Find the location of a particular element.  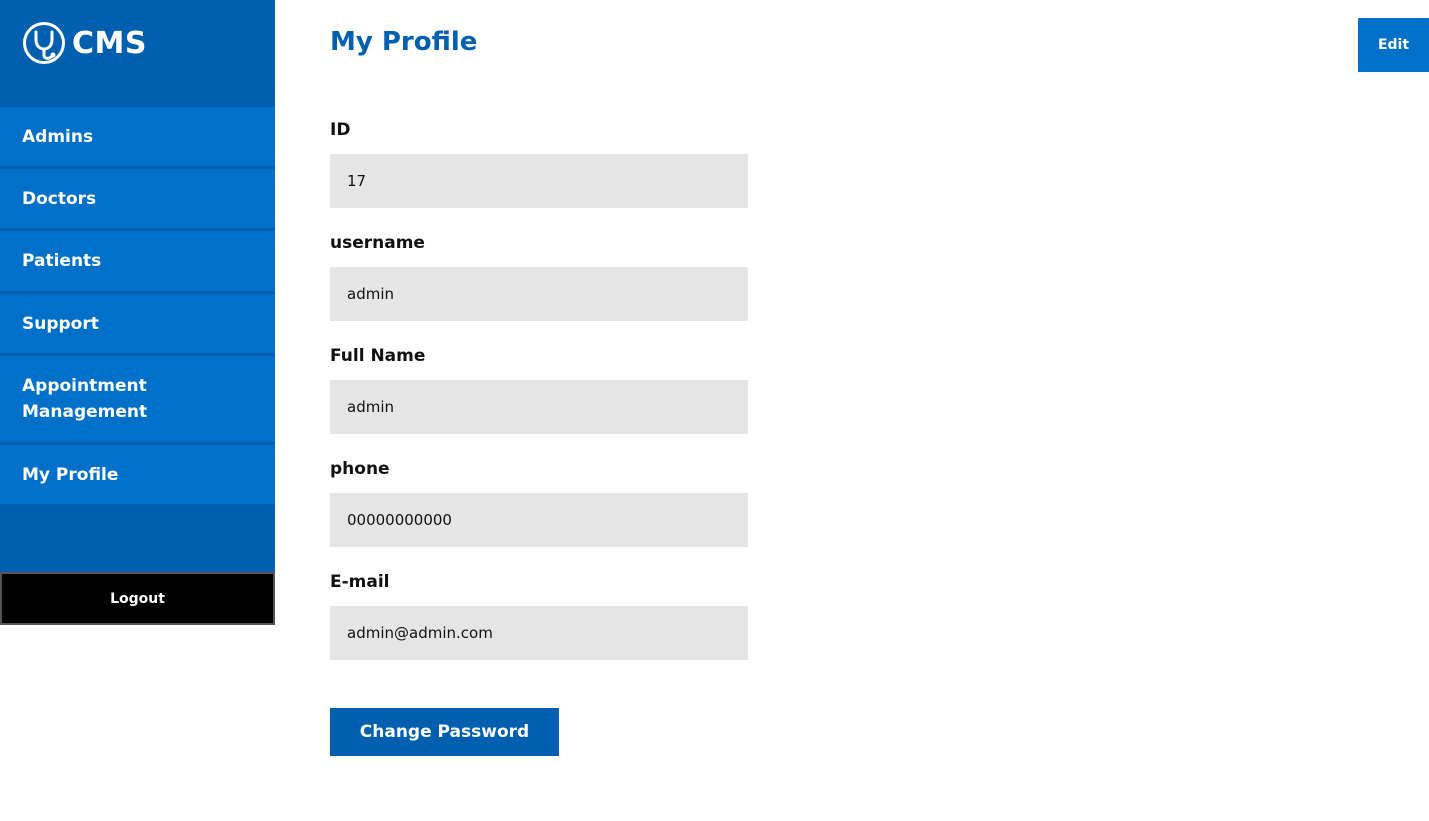

sidebar-item-appointment-management: Appointment Management is located at coordinates (137, 399).